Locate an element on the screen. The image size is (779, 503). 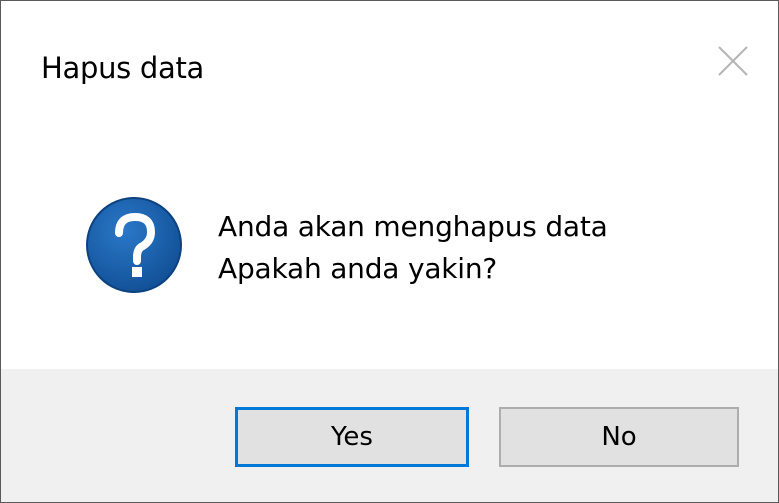
message-line-1: Anda akan menghapus data is located at coordinates (413, 226).